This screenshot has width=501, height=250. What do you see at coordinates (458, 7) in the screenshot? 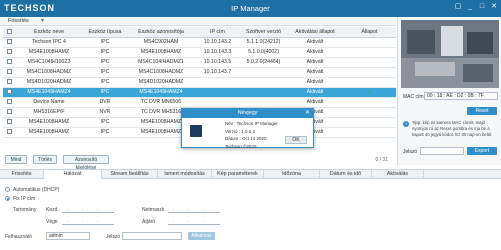
I see `restore-icon: ▢` at bounding box center [458, 7].